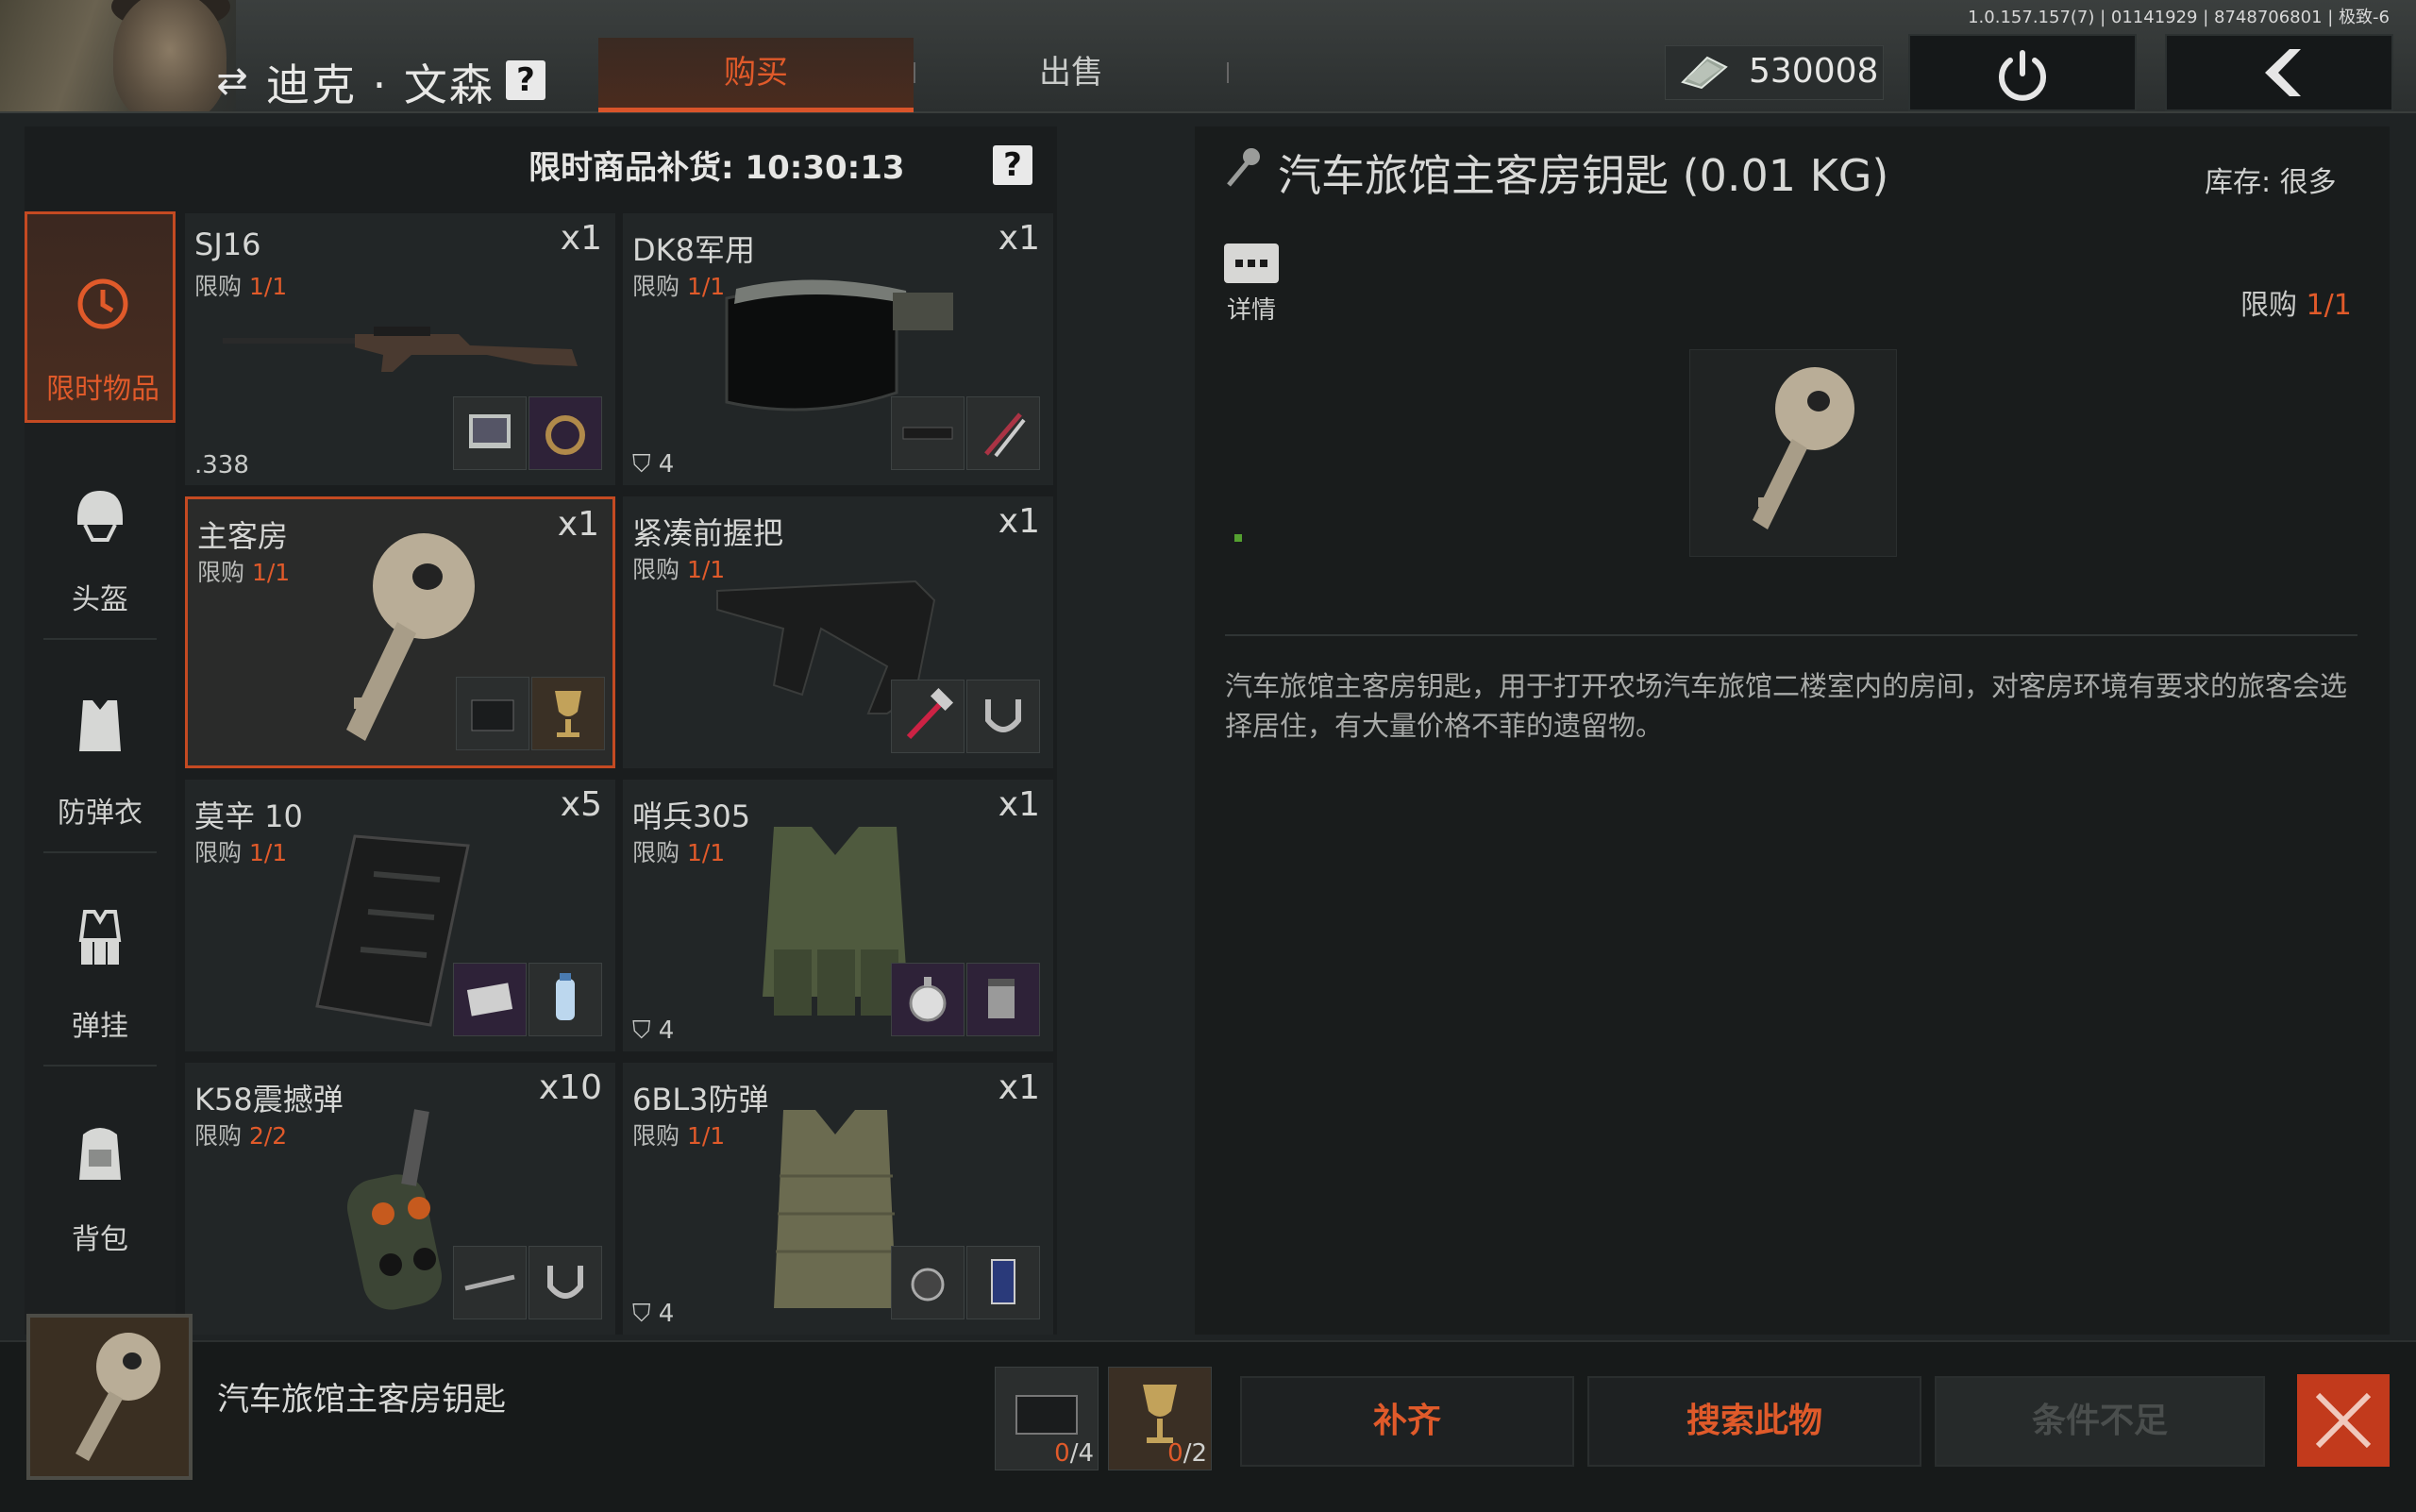  What do you see at coordinates (1160, 1418) in the screenshot?
I see `cost-item: 0/2` at bounding box center [1160, 1418].